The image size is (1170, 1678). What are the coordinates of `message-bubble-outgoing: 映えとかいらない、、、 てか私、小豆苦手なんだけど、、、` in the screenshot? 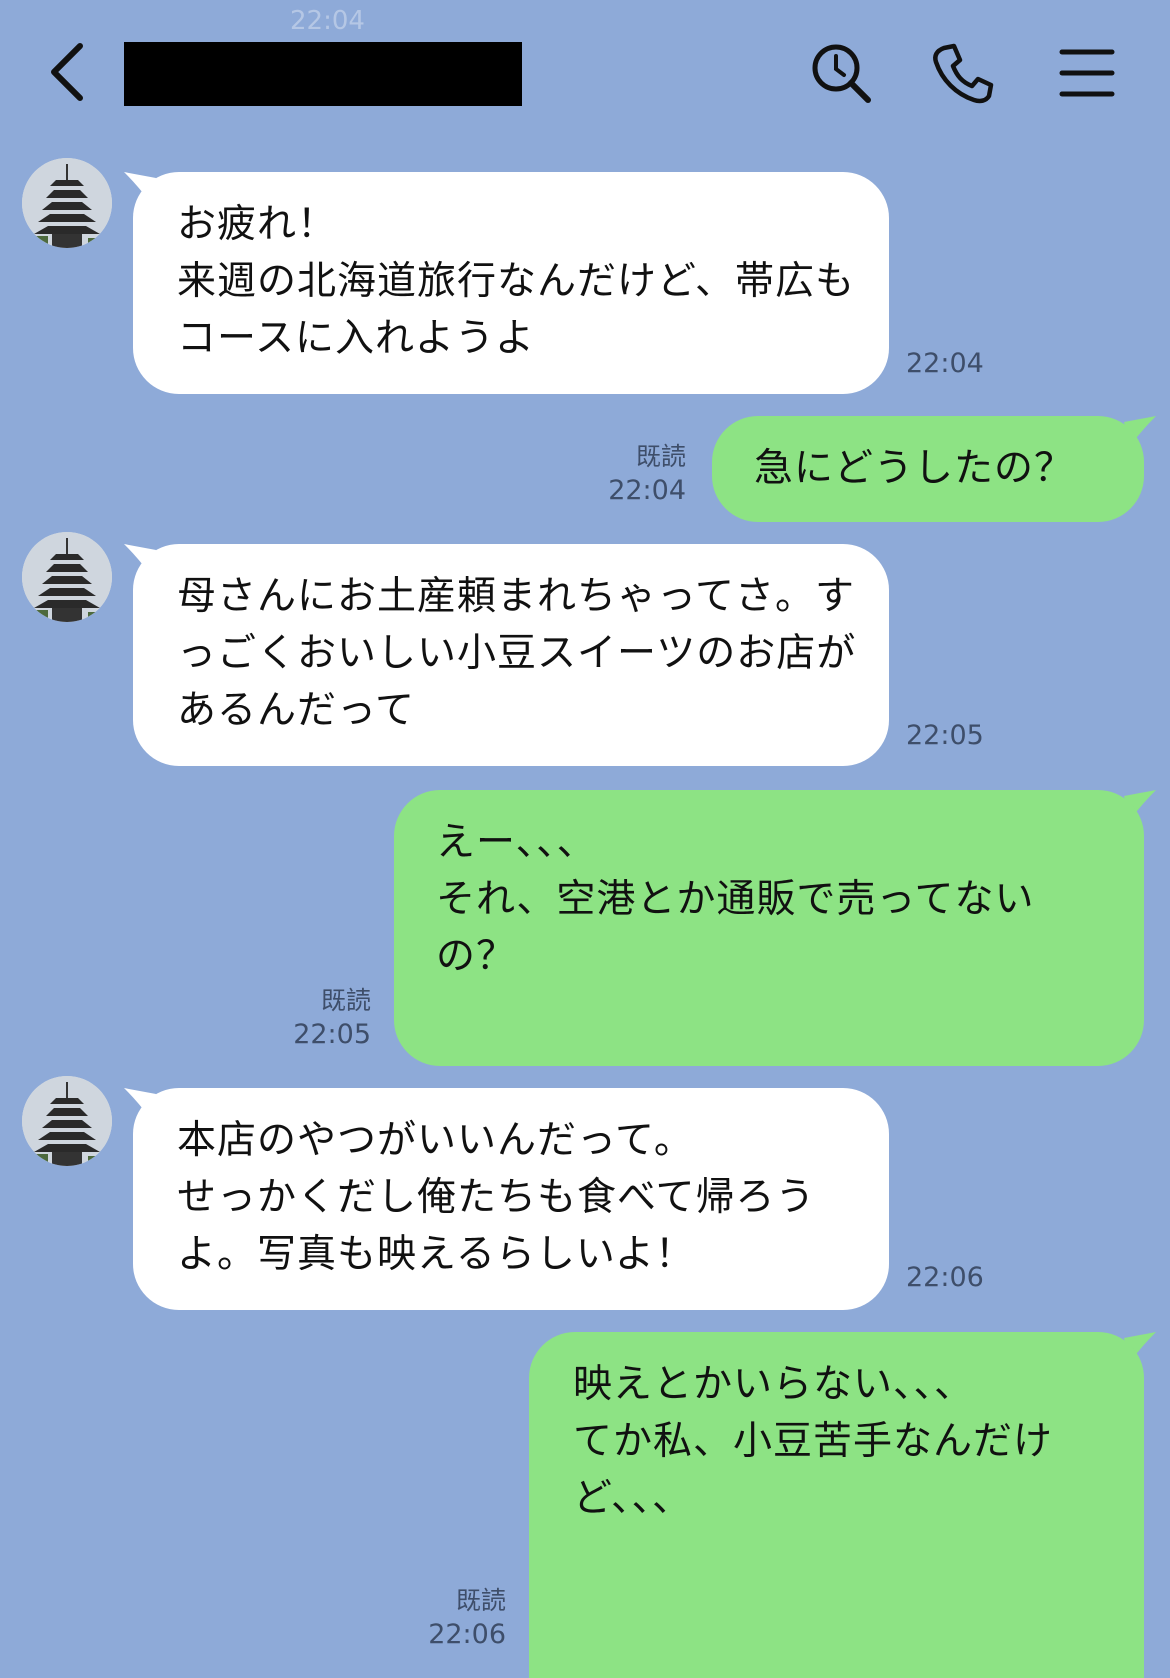 It's located at (836, 1505).